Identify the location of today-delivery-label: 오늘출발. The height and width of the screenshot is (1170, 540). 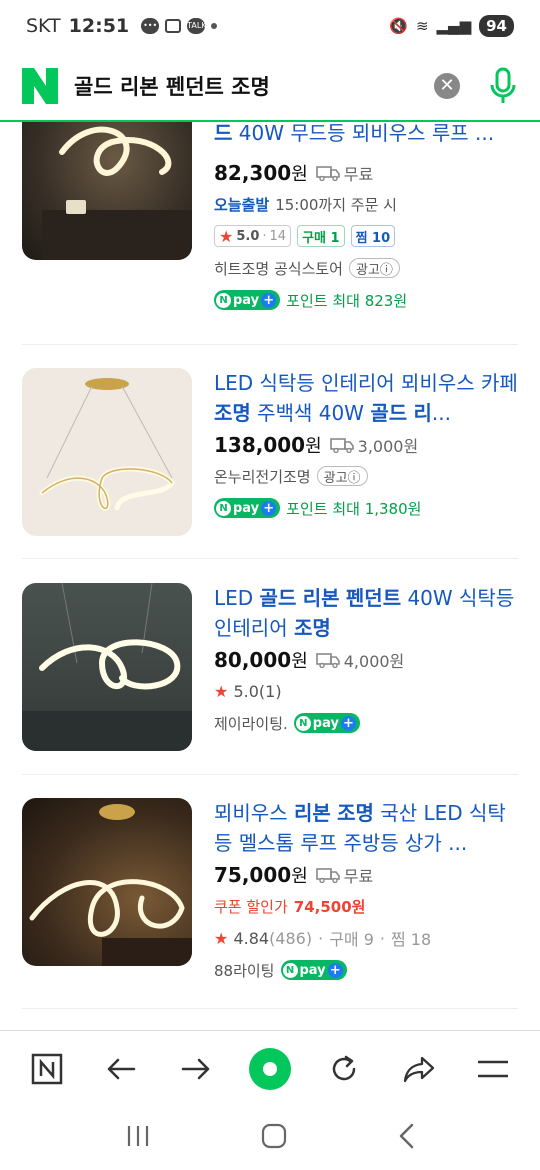
(242, 204).